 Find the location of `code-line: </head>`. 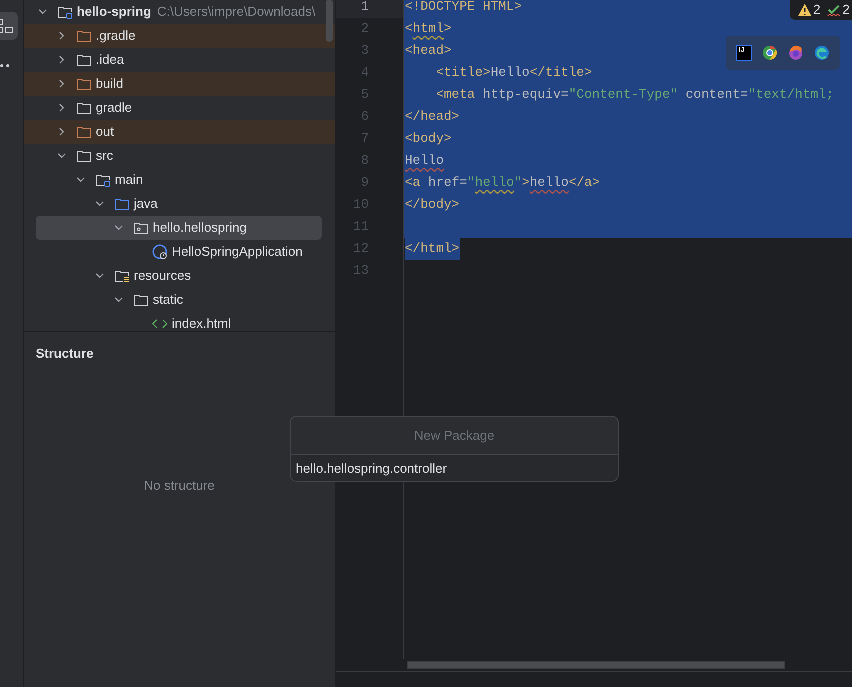

code-line: </head> is located at coordinates (432, 116).